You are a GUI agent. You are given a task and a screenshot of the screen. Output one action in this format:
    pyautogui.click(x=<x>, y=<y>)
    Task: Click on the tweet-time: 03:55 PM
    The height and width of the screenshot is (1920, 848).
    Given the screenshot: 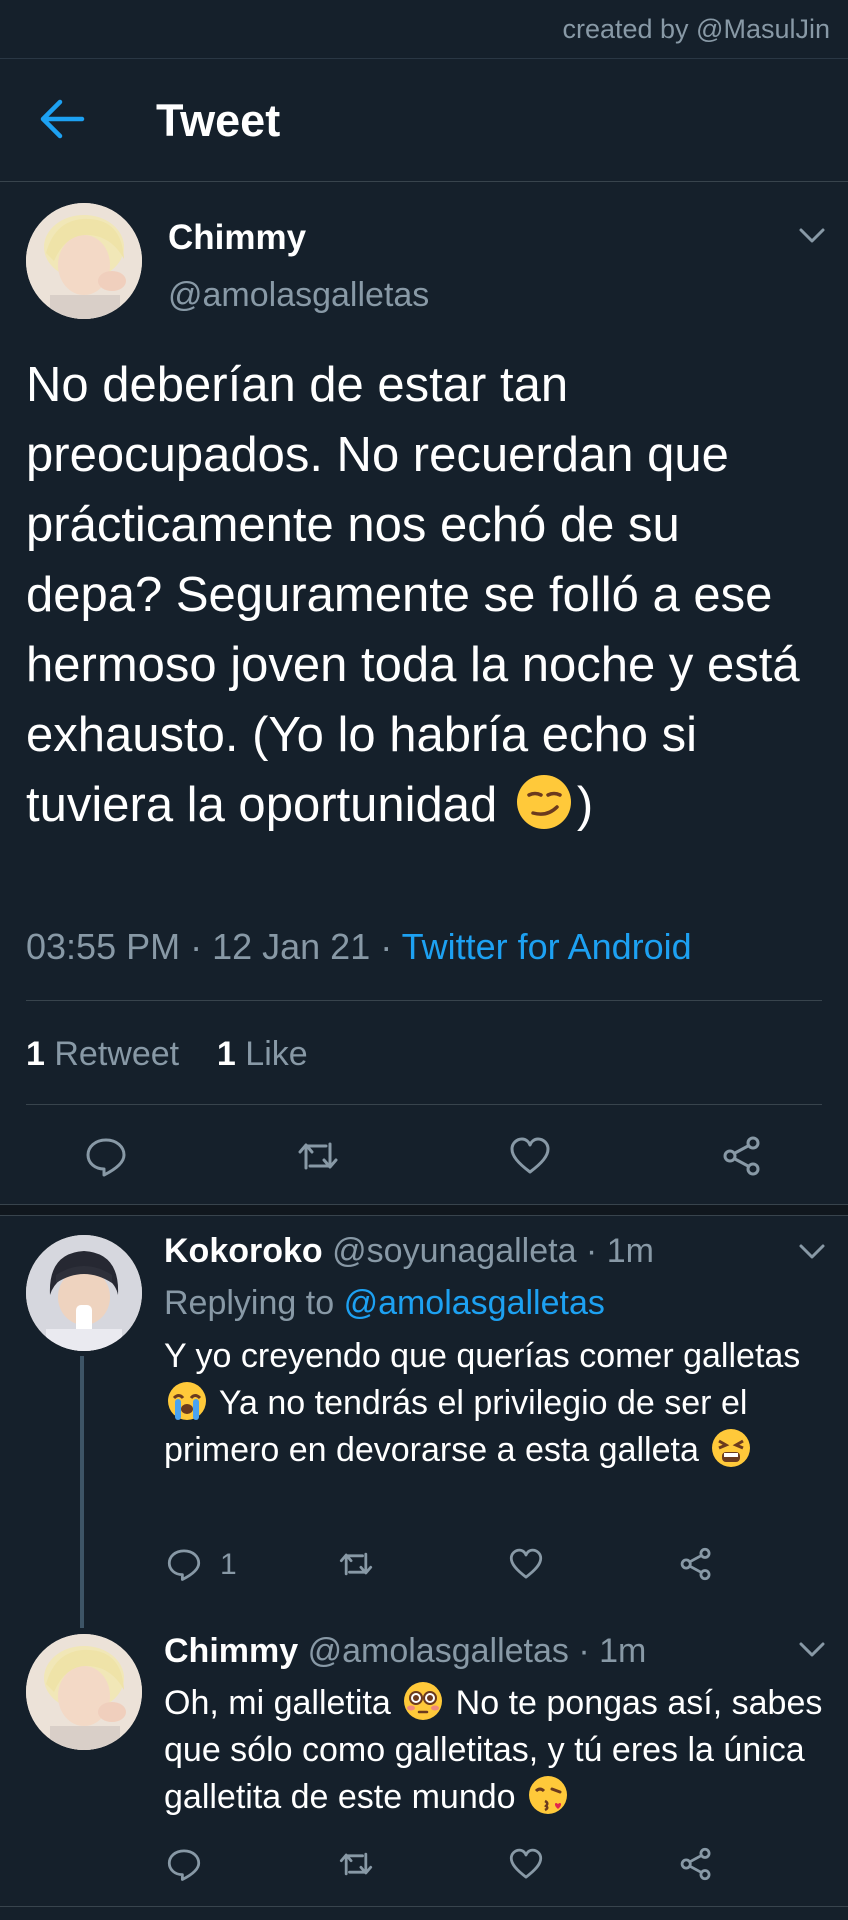 What is the action you would take?
    pyautogui.click(x=103, y=946)
    